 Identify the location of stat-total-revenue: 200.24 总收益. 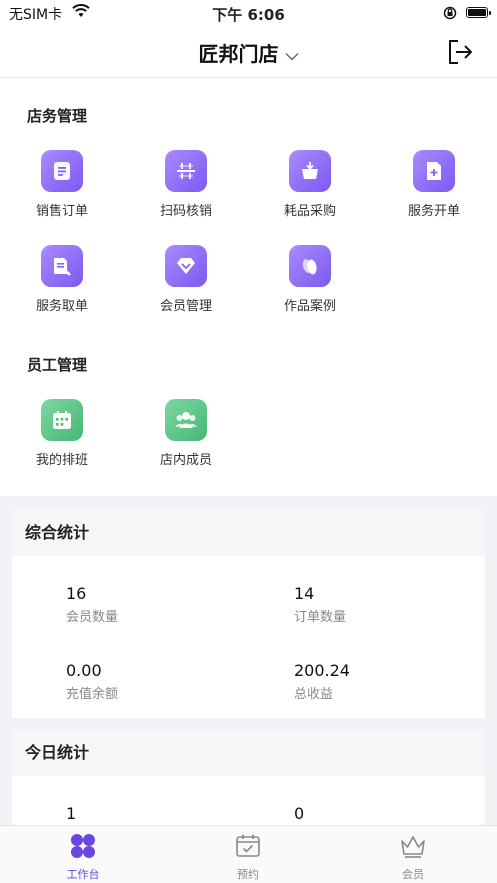
(322, 681).